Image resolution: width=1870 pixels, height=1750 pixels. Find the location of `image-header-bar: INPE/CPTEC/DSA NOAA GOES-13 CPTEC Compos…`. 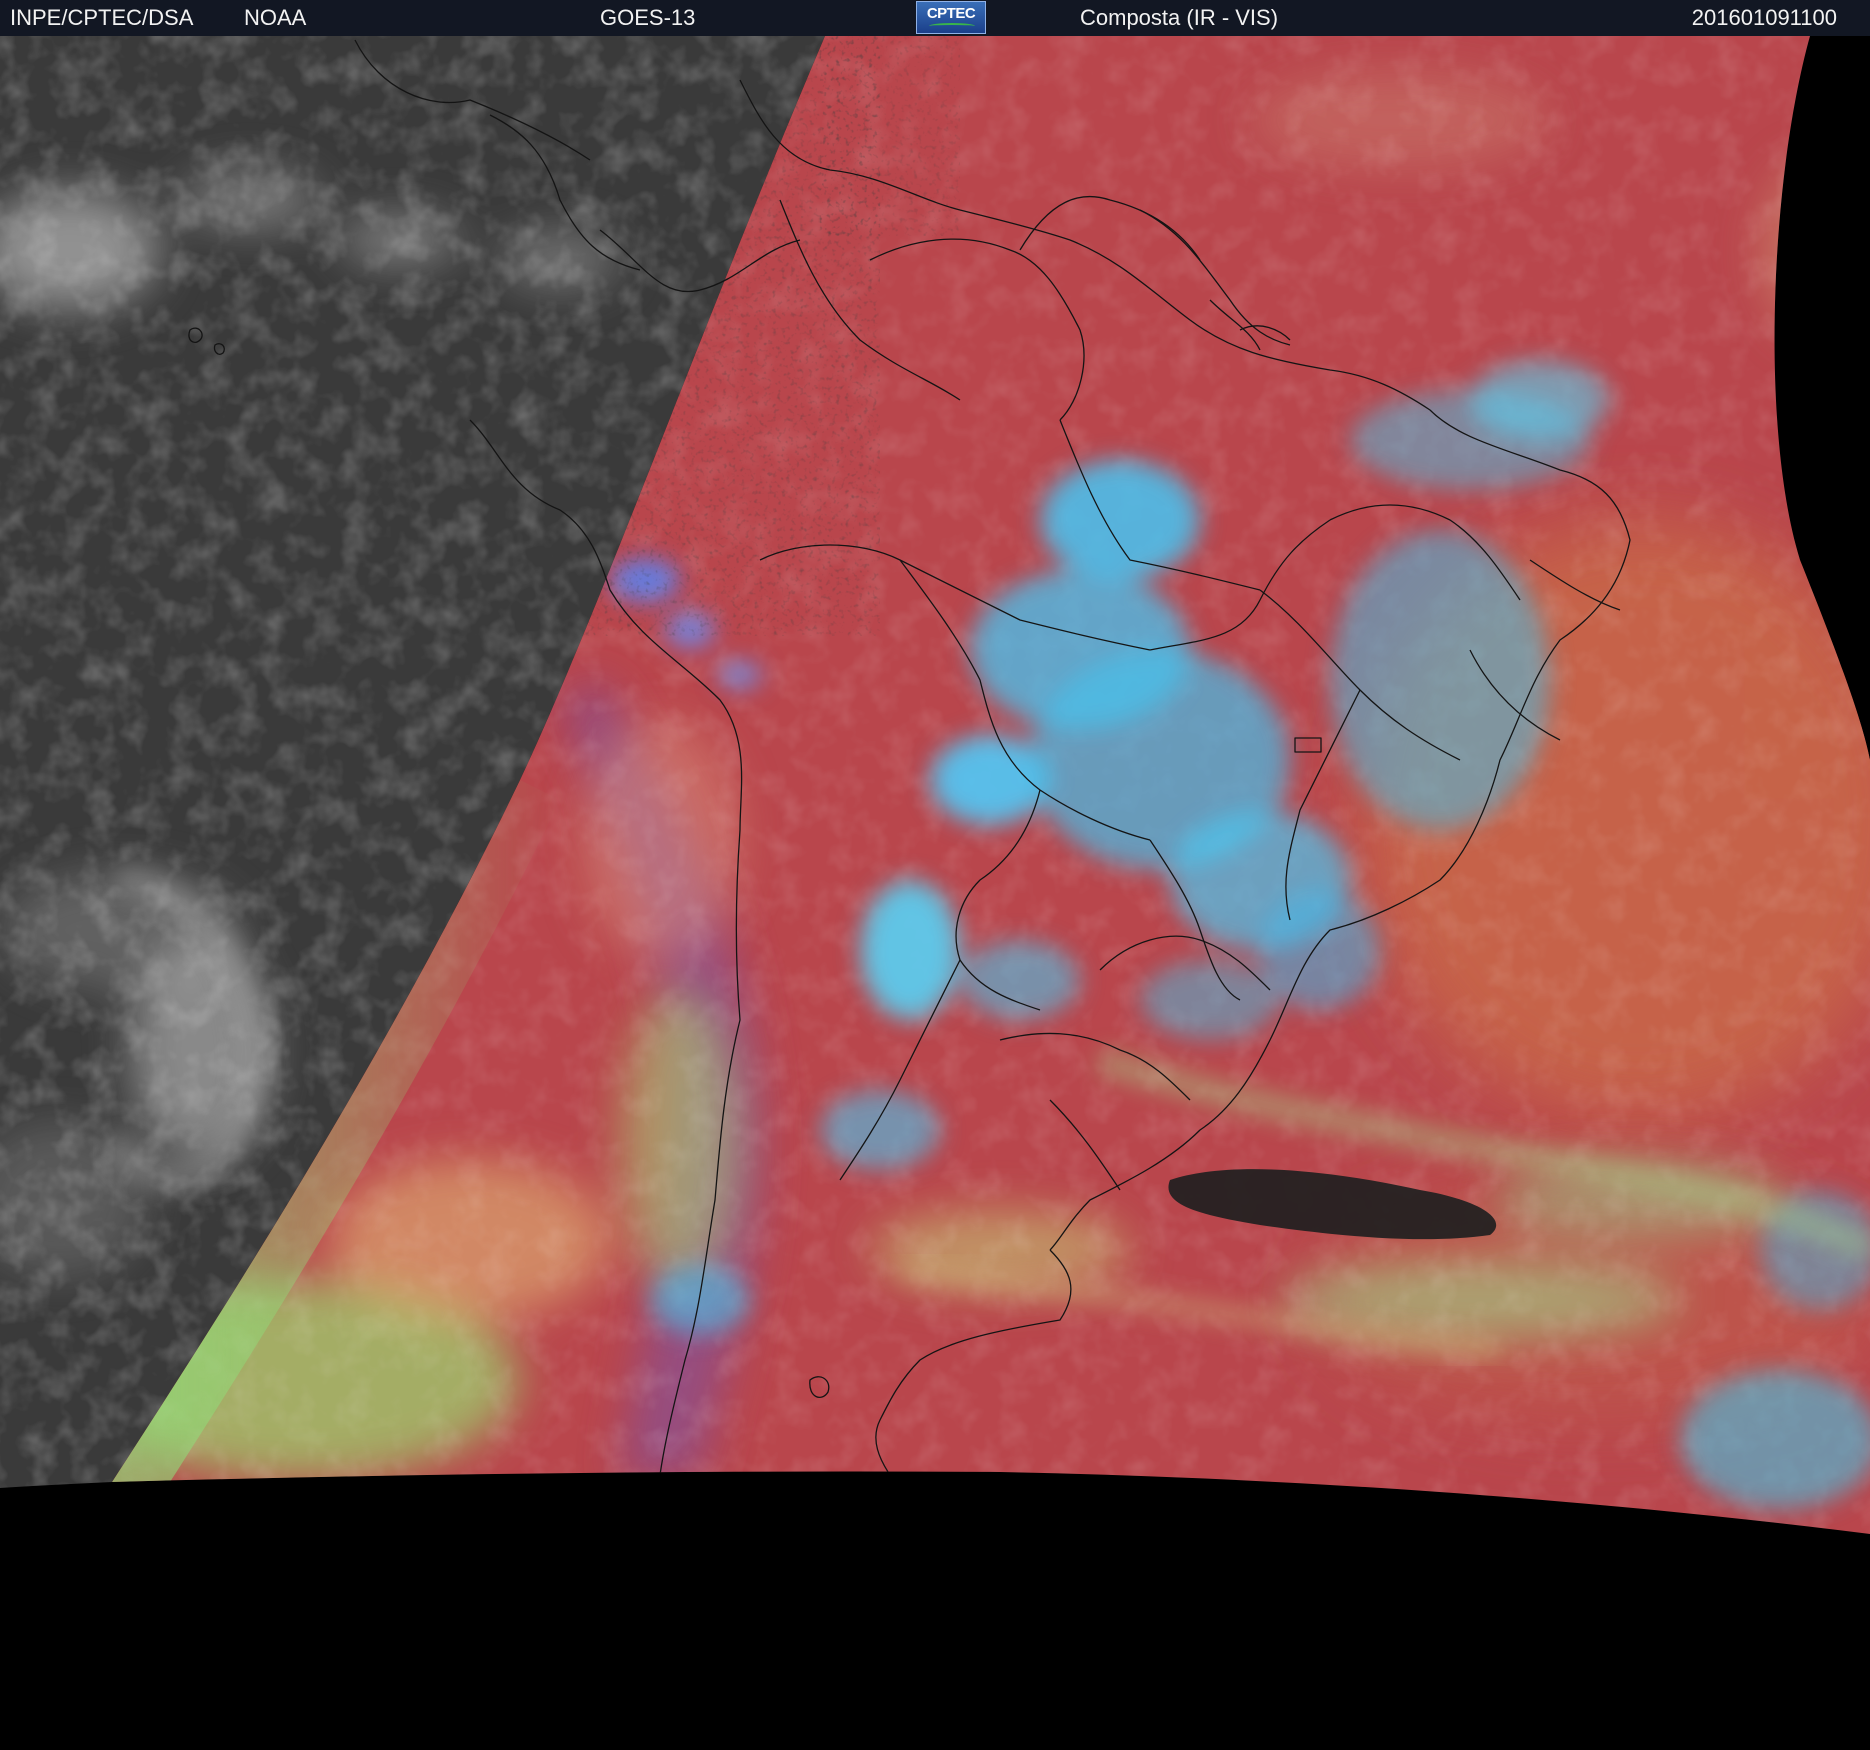

image-header-bar: INPE/CPTEC/DSA NOAA GOES-13 CPTEC Compos… is located at coordinates (935, 18).